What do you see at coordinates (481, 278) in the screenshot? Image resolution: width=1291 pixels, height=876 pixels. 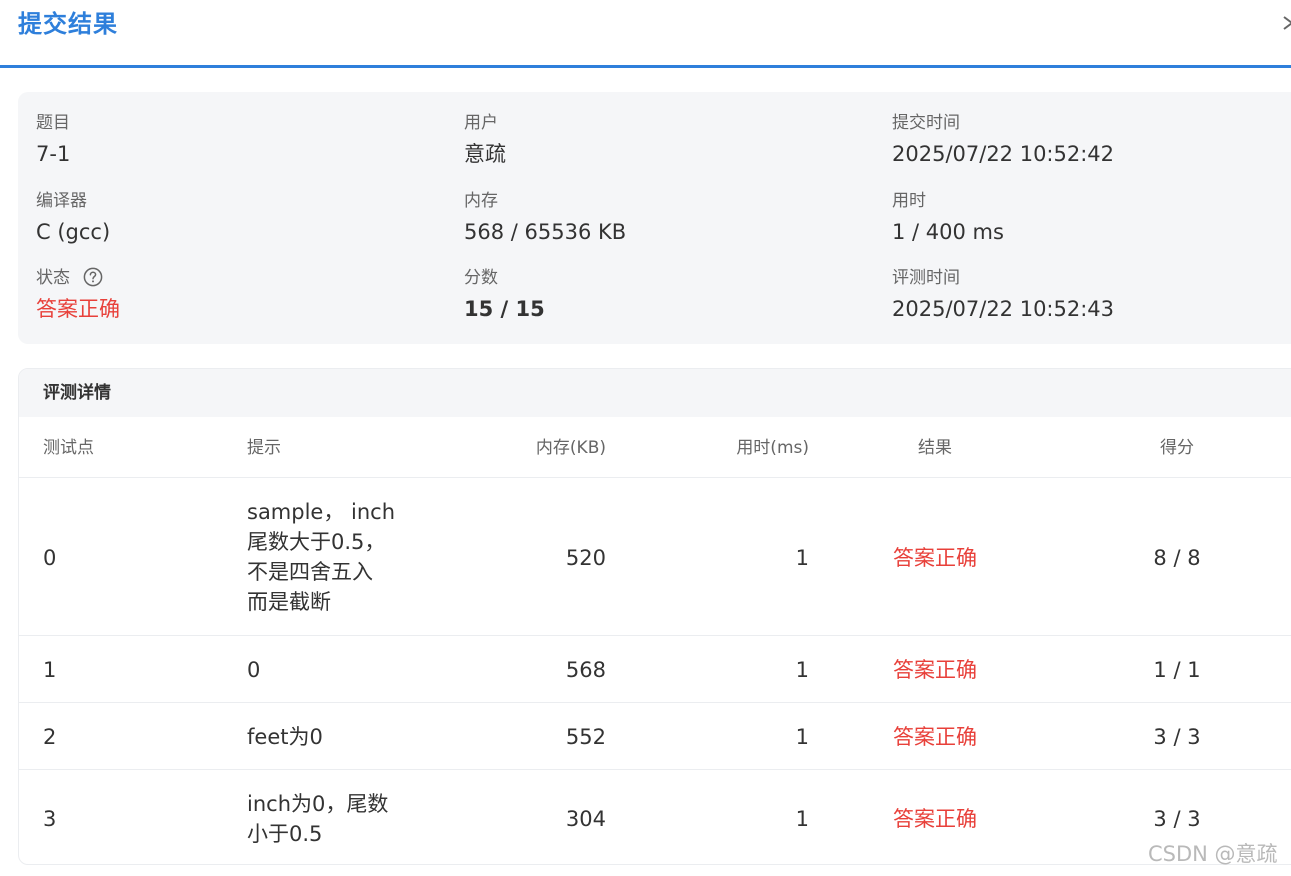 I see `score-label: 分数` at bounding box center [481, 278].